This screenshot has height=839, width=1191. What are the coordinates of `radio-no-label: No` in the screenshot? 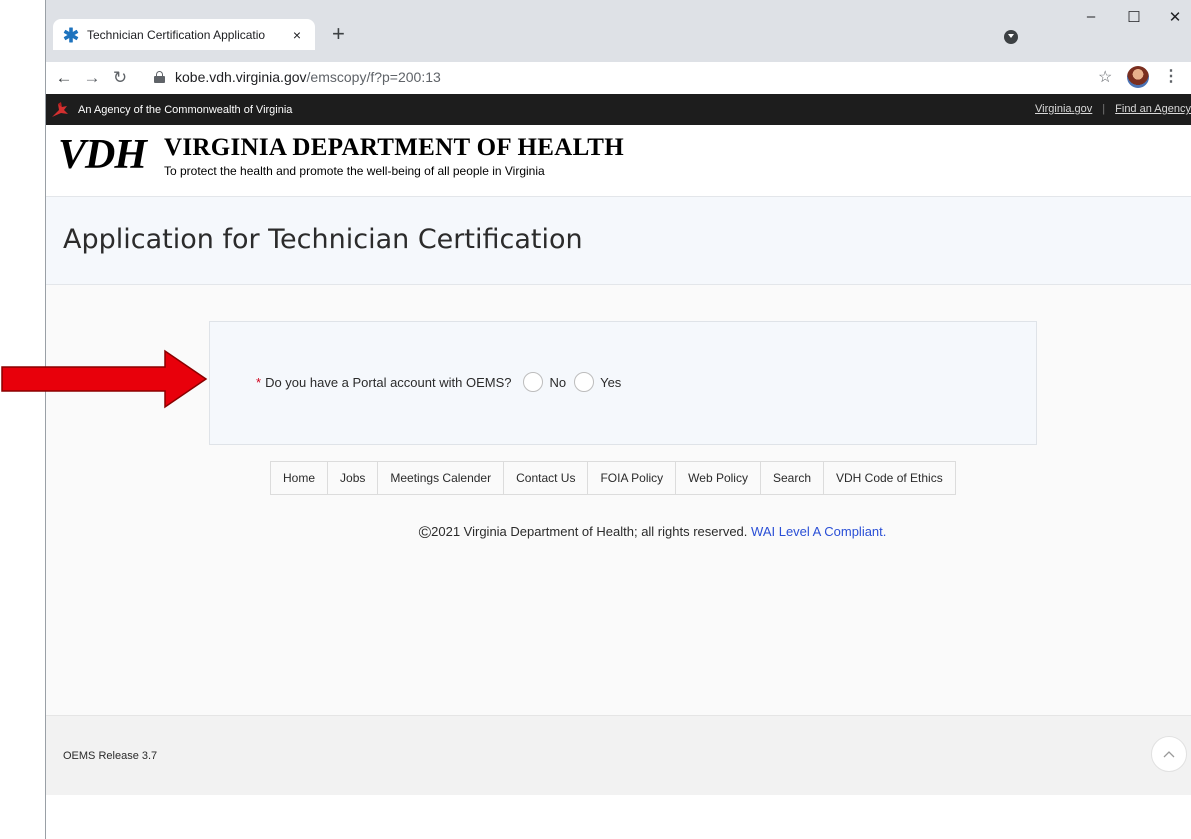 It's located at (557, 382).